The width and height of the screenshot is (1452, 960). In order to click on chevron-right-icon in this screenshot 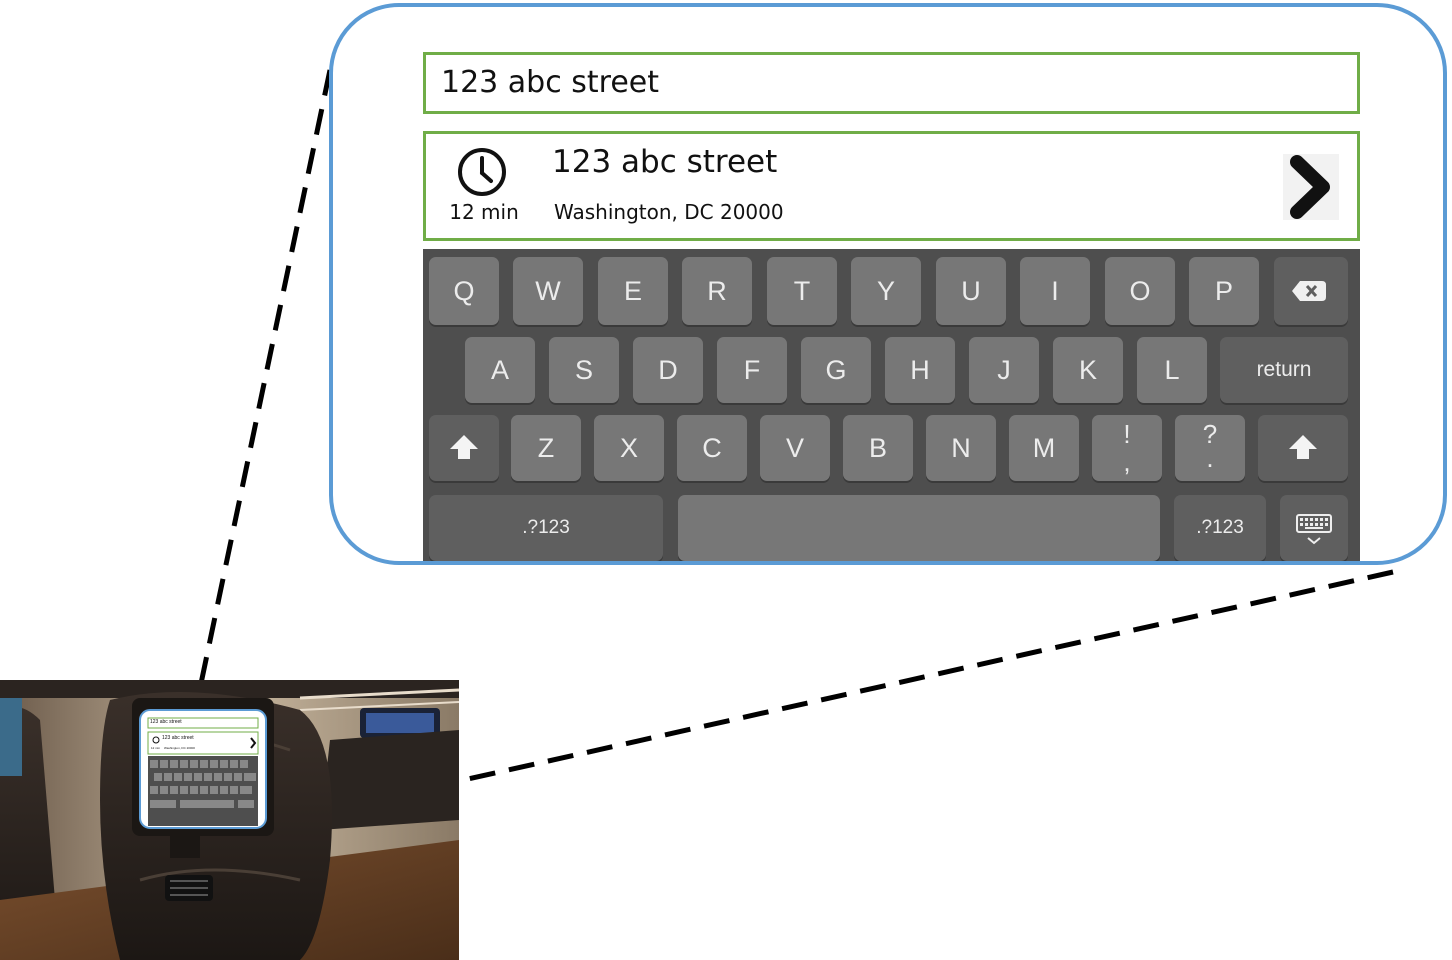, I will do `click(1311, 187)`.